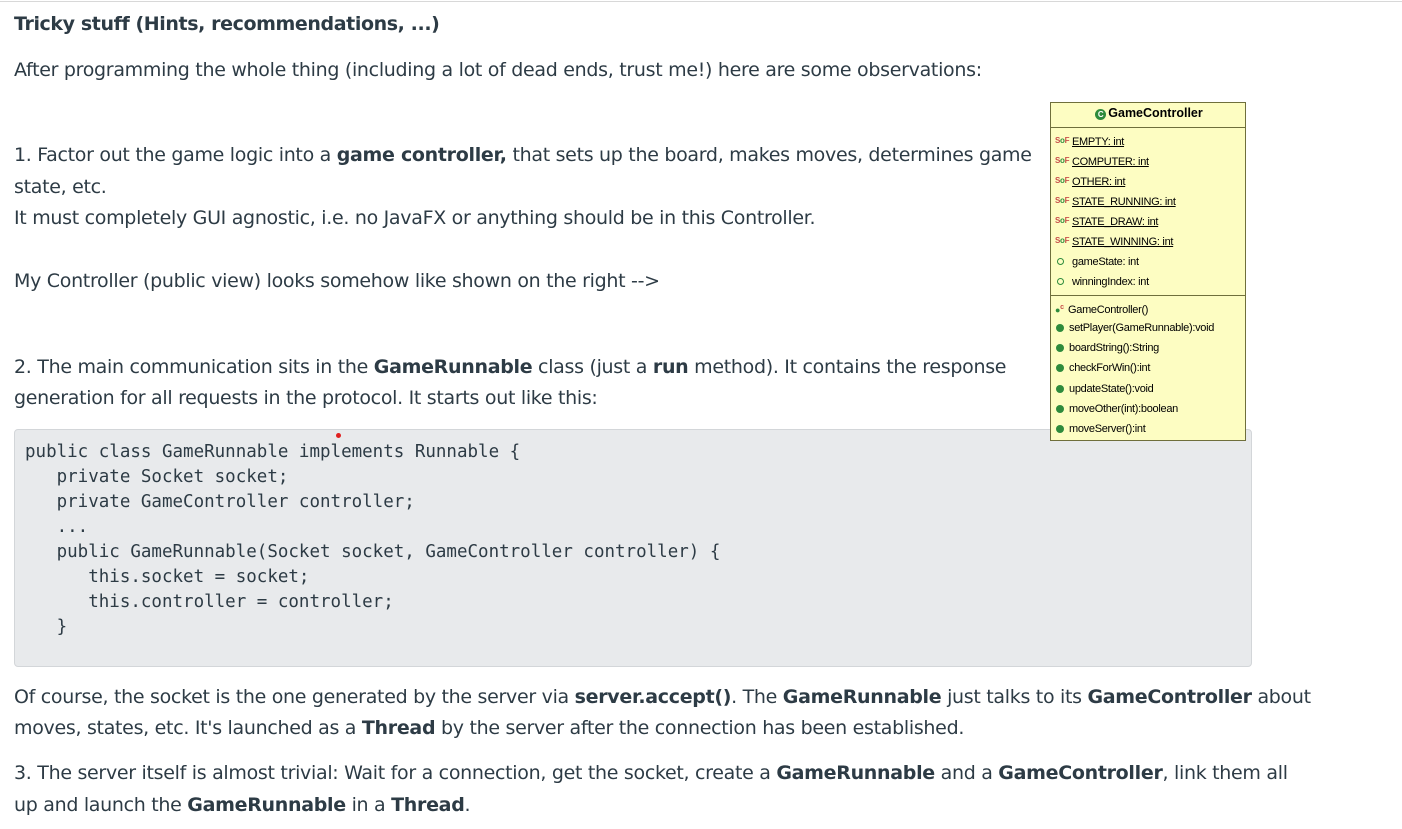  What do you see at coordinates (157, 477) in the screenshot?
I see `code-line: private Socket socket;` at bounding box center [157, 477].